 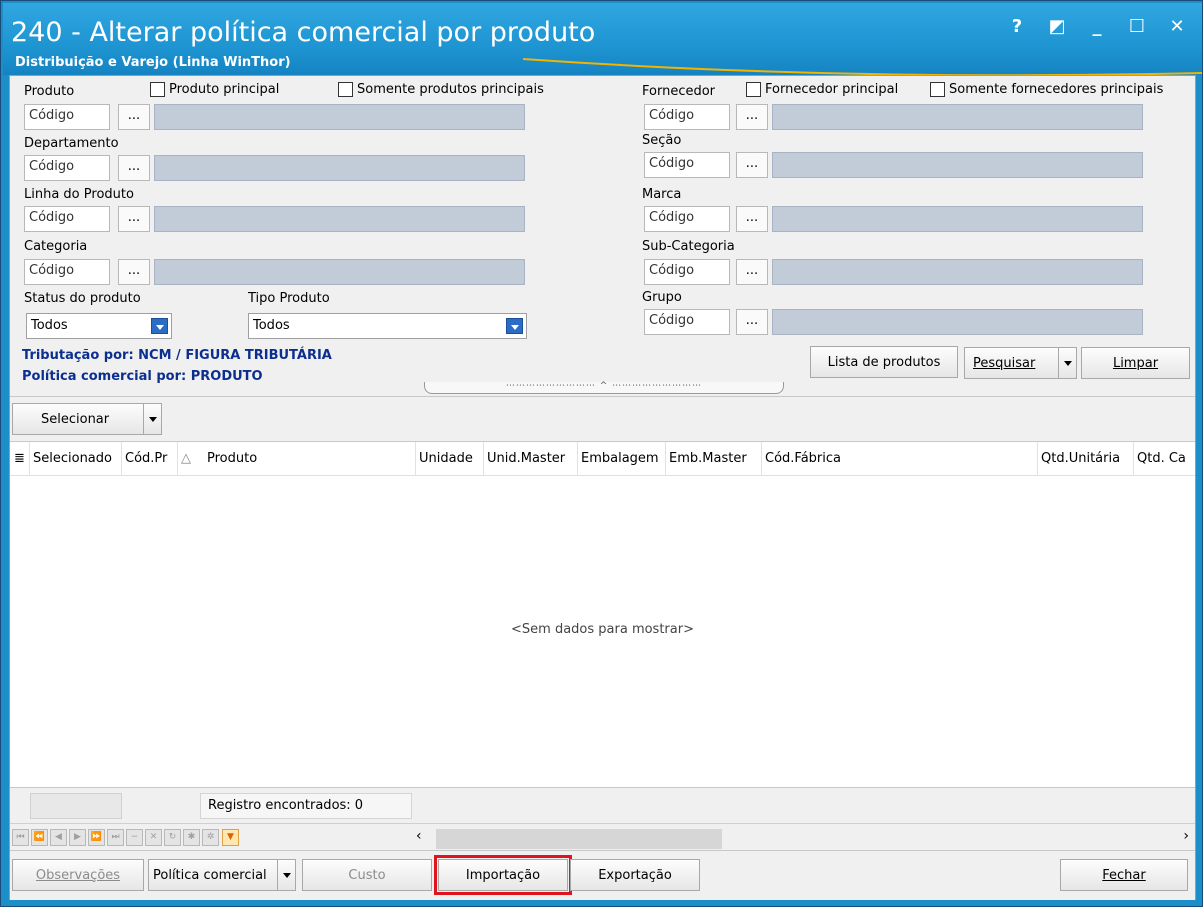 I want to click on cancel-edit-icon: ✕, so click(x=153, y=837).